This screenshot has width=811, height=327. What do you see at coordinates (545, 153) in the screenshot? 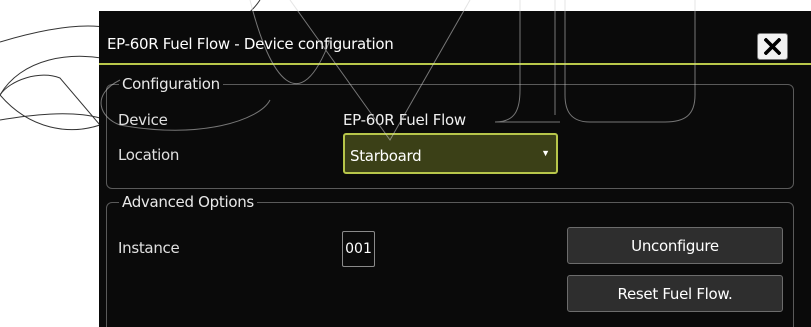
I see `caret-down-icon: ▼` at bounding box center [545, 153].